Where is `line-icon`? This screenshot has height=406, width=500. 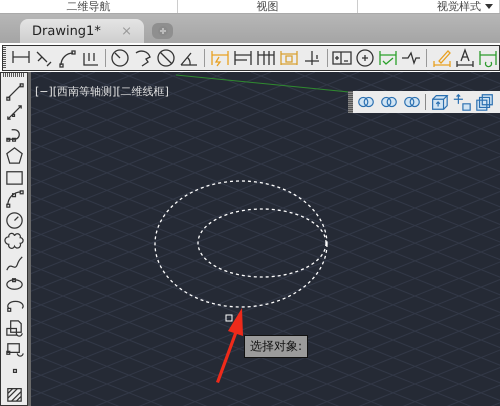
line-icon is located at coordinates (14, 91).